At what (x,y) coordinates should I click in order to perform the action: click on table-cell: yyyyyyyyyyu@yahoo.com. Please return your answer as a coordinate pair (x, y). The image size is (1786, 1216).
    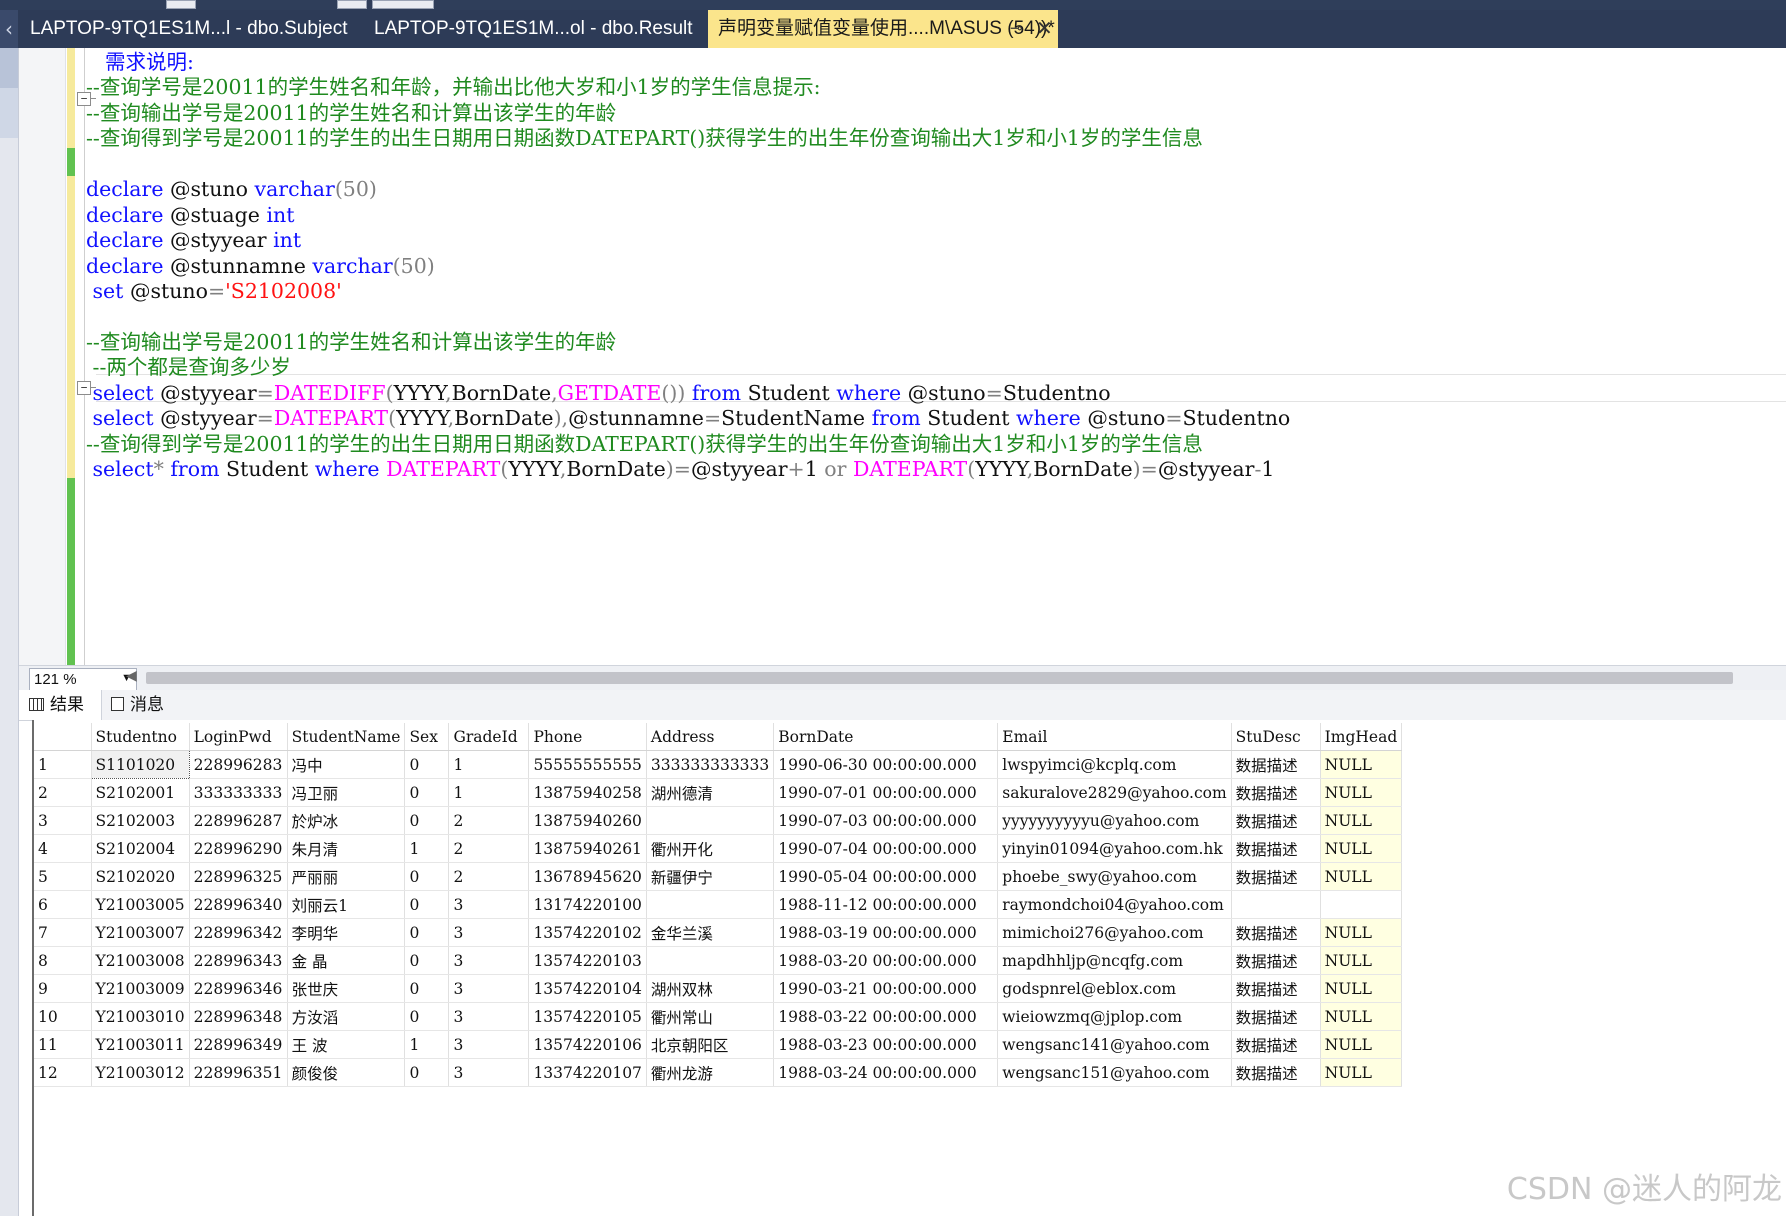
    Looking at the image, I should click on (1114, 820).